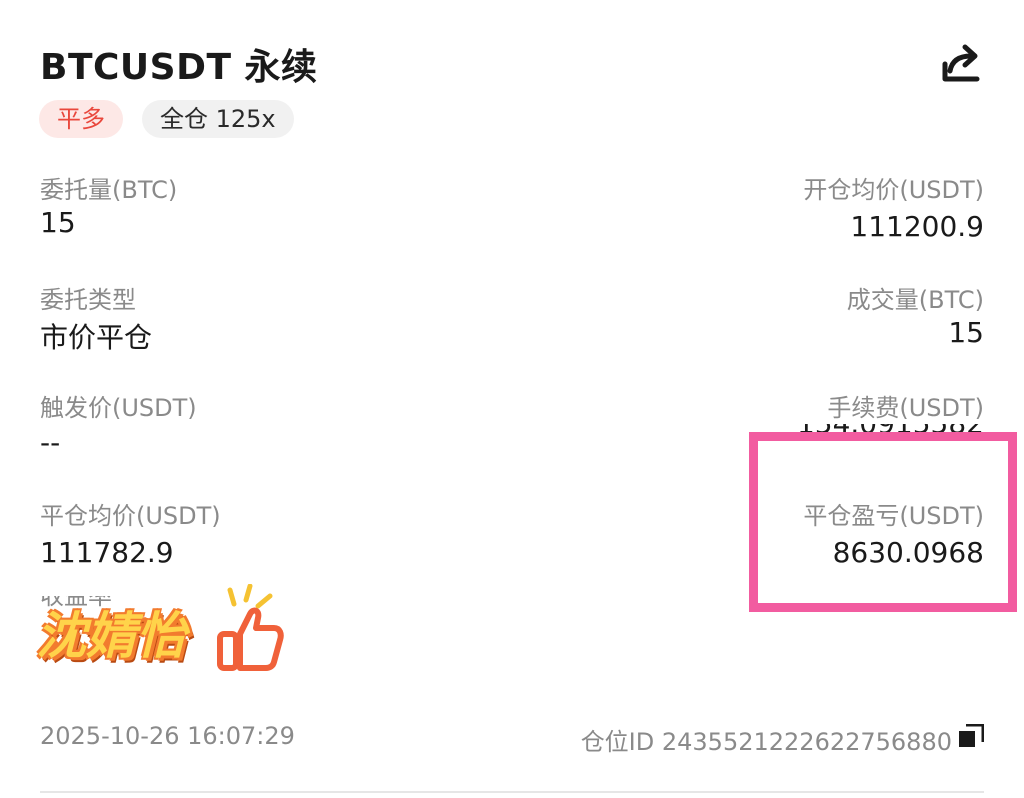  I want to click on order-timestamp: 2025-10-26 16:07:29, so click(167, 736).